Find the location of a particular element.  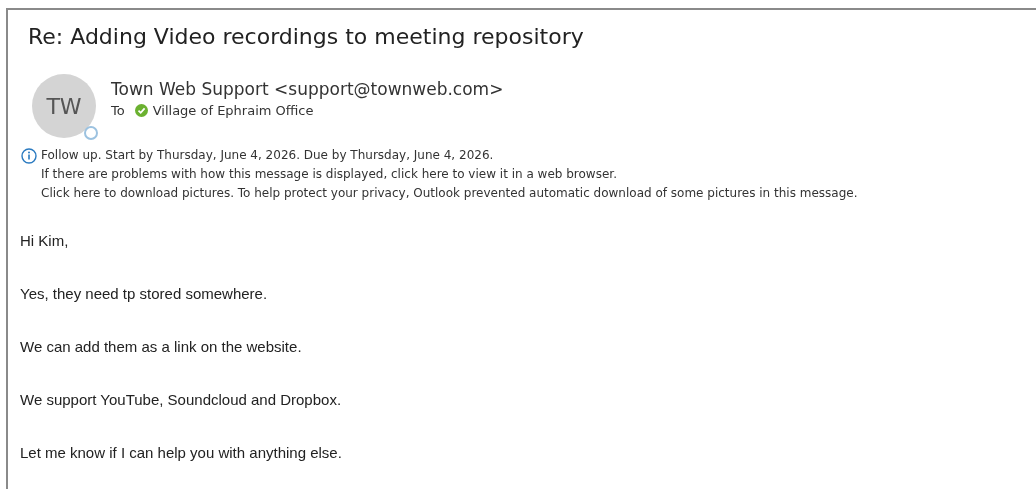

check-icon is located at coordinates (141, 110).